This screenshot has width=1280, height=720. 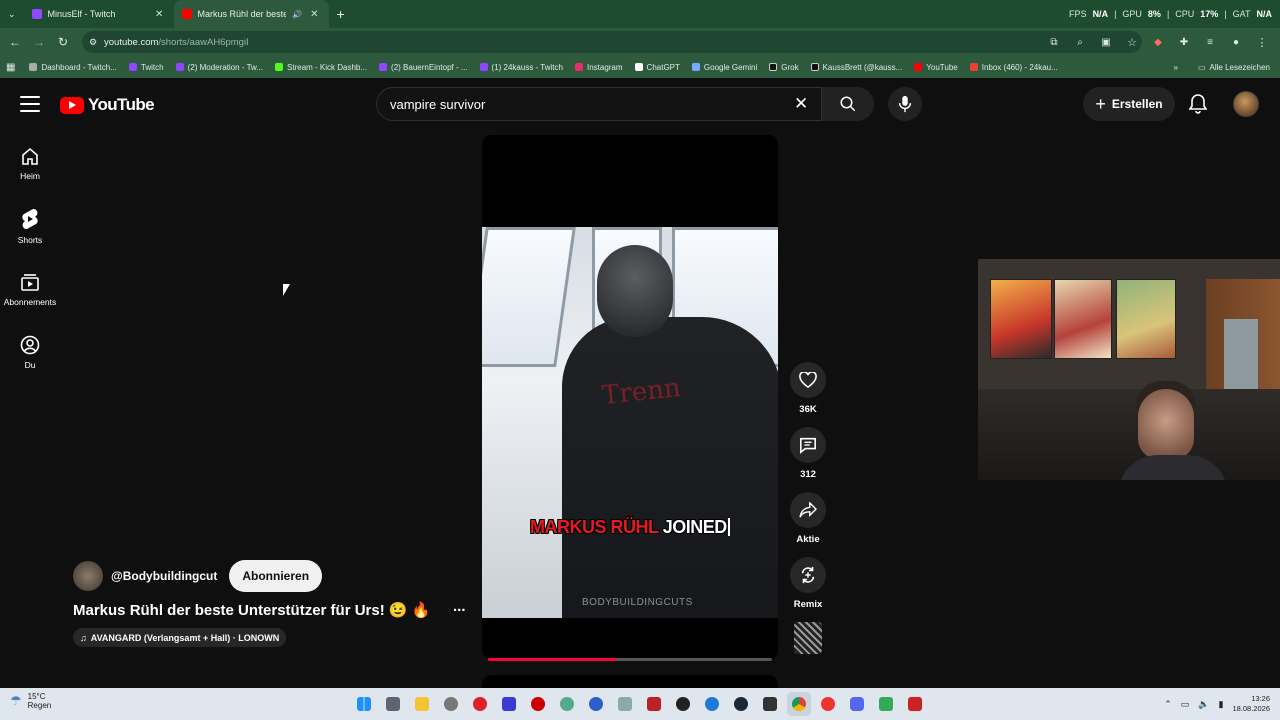 What do you see at coordinates (799, 704) in the screenshot?
I see `chrome-icon` at bounding box center [799, 704].